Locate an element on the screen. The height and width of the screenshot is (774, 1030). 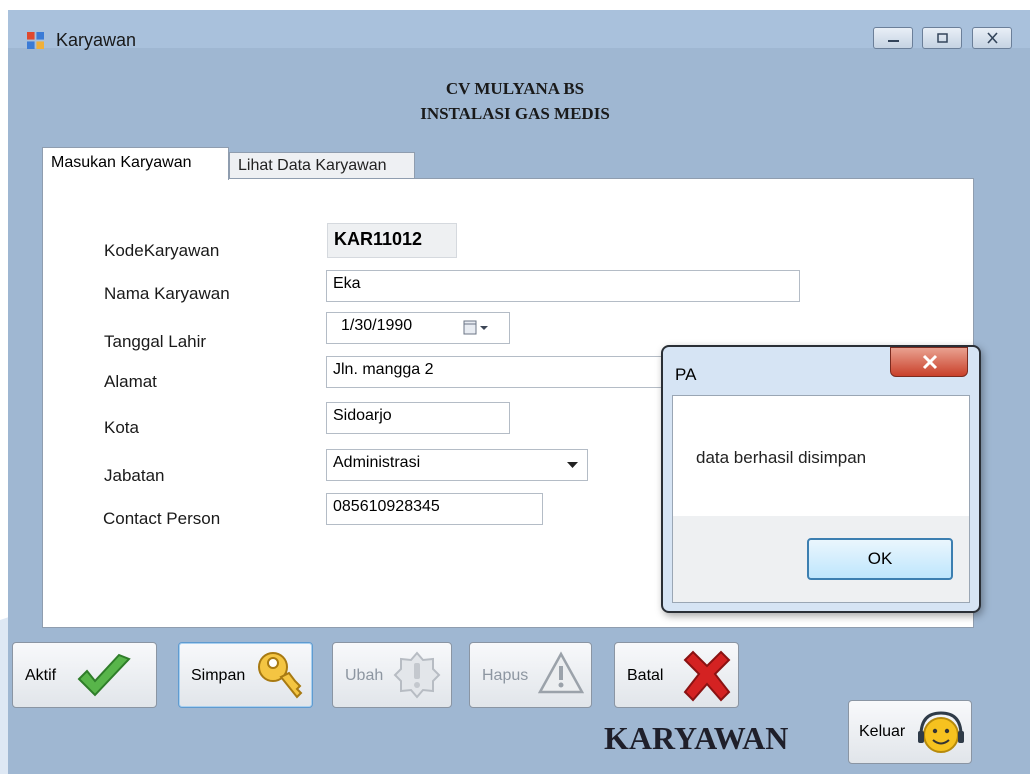
jabatan-value: Administrasi is located at coordinates (377, 462).